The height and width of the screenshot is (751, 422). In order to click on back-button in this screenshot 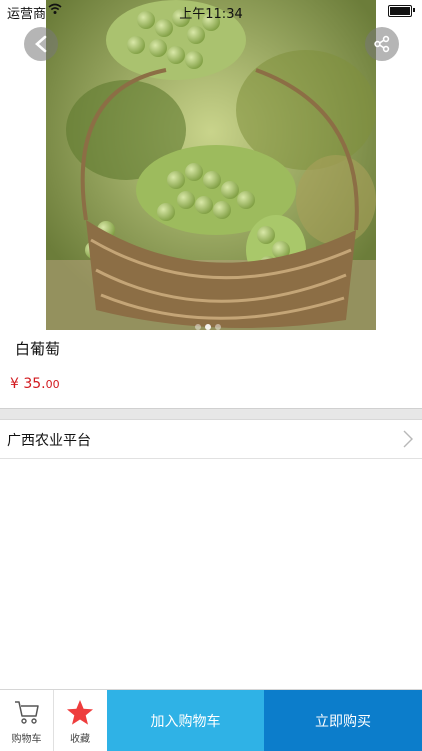, I will do `click(41, 44)`.